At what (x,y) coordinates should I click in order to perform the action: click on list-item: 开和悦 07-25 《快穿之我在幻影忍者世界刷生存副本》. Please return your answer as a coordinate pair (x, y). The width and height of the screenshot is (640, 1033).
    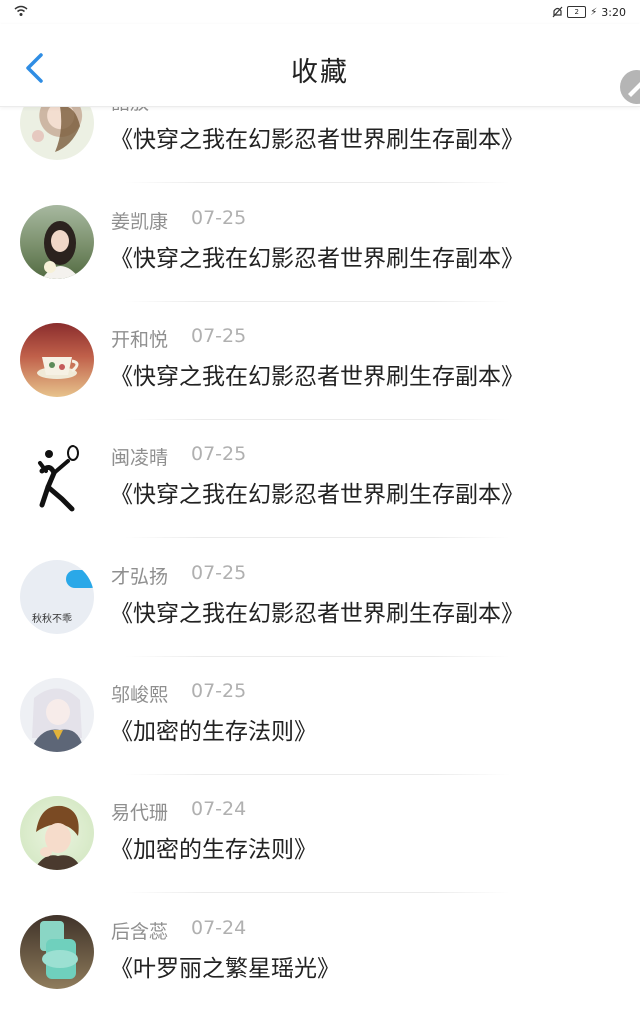
    Looking at the image, I should click on (320, 382).